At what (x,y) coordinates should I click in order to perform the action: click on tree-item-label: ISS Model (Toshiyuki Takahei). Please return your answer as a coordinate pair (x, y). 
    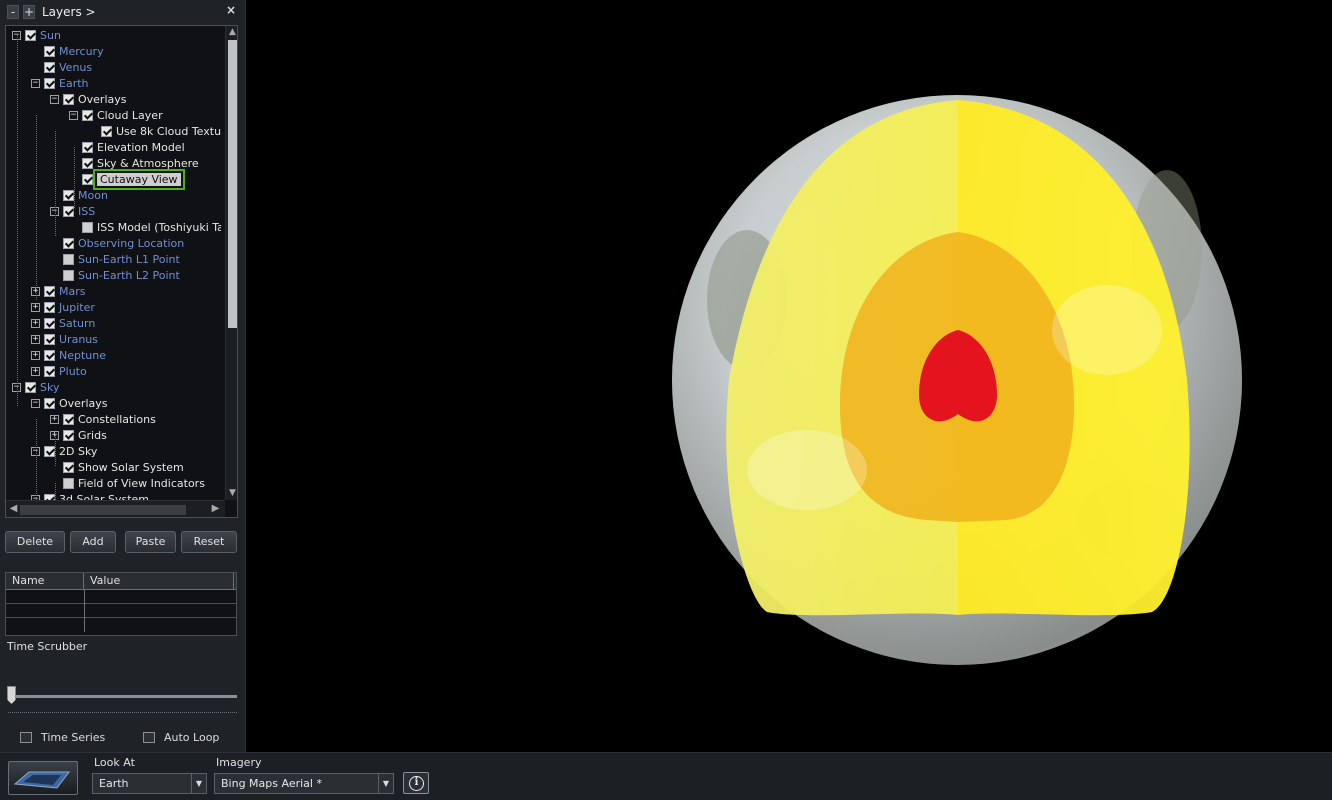
    Looking at the image, I should click on (159, 227).